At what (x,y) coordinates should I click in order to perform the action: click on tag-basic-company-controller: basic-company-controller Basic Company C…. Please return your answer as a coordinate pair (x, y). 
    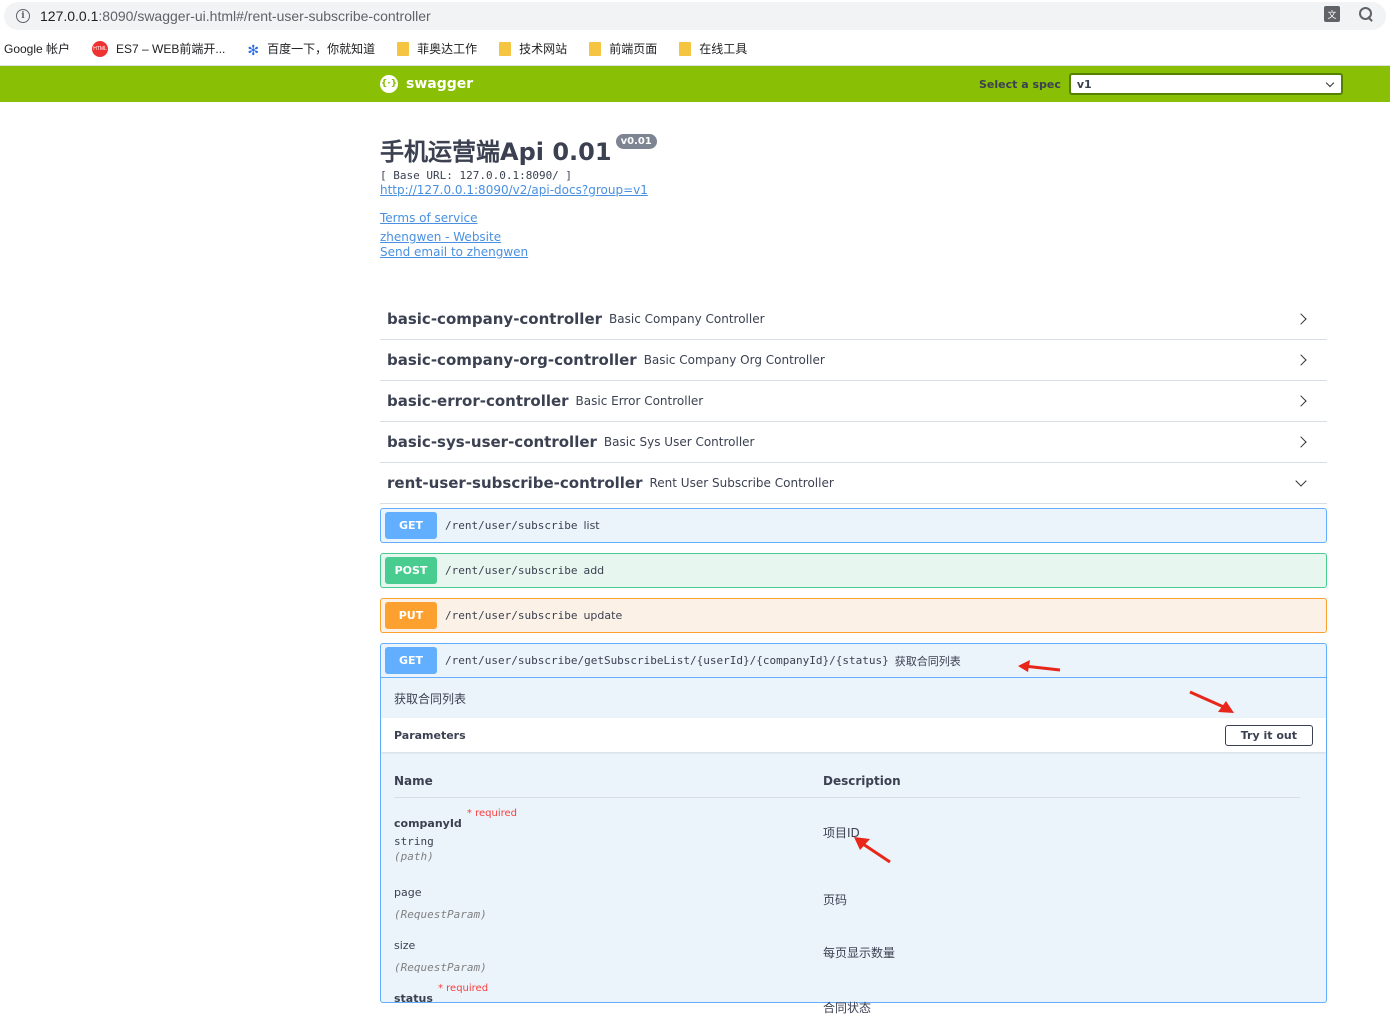
    Looking at the image, I should click on (853, 319).